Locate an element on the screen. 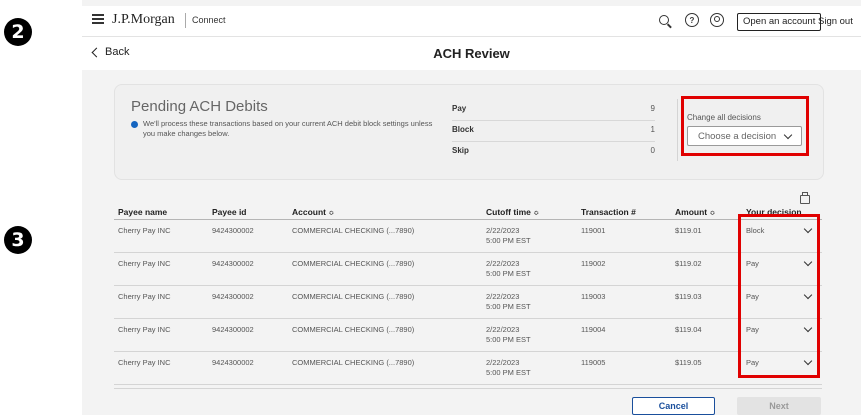  col-account-label: Account is located at coordinates (309, 212).